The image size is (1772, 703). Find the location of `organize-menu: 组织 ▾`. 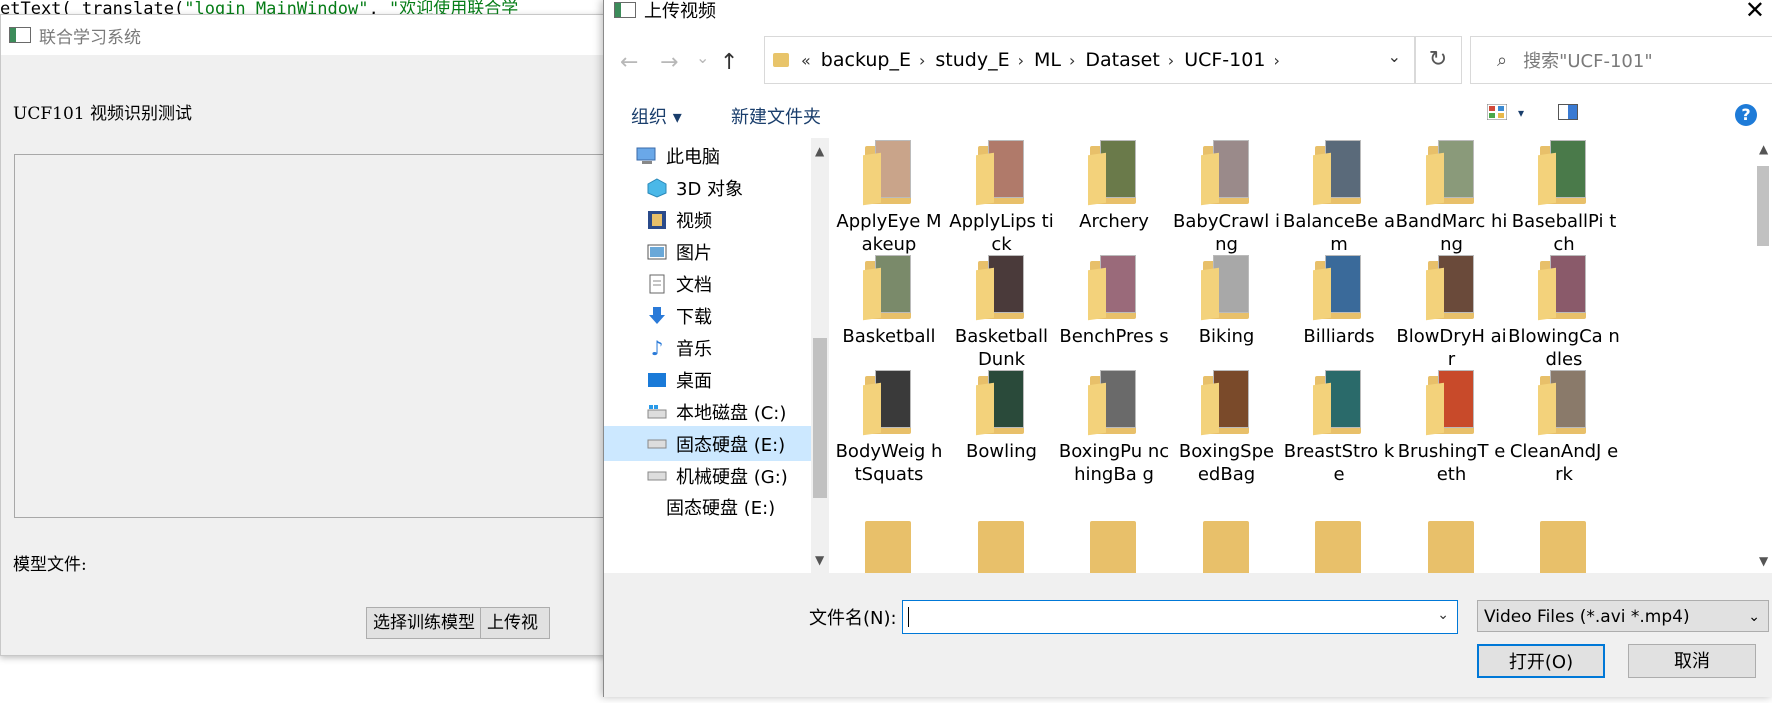

organize-menu: 组织 ▾ is located at coordinates (656, 116).